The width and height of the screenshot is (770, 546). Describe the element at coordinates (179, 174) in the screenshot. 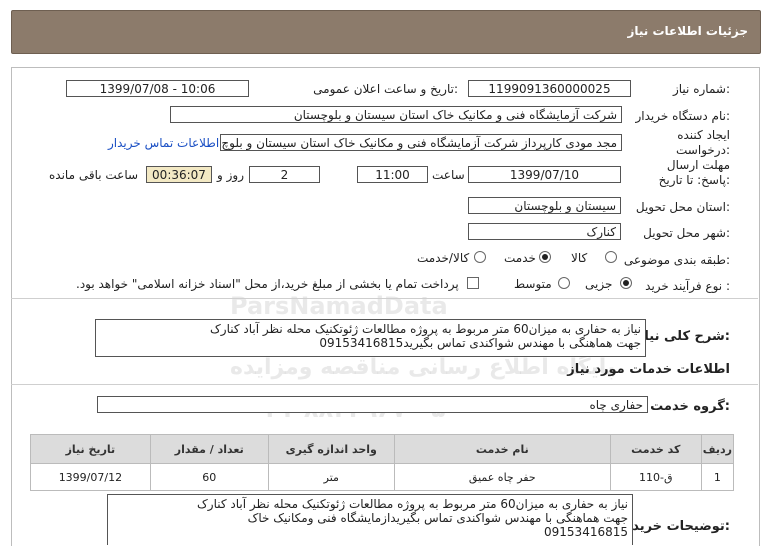

I see `remaining-time-field: 00:36:07` at that location.